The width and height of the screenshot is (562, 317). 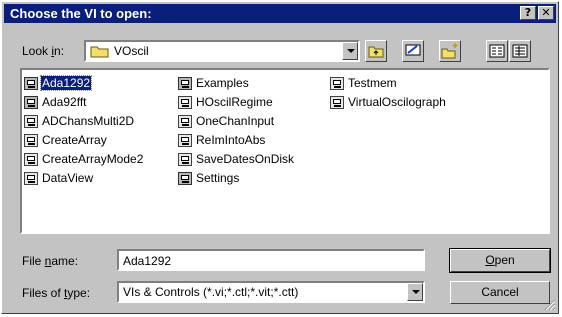 I want to click on file-type-dropdown: VIs & Controls (*.vi;*.ctl;*.vit;*.ctt), so click(x=271, y=292).